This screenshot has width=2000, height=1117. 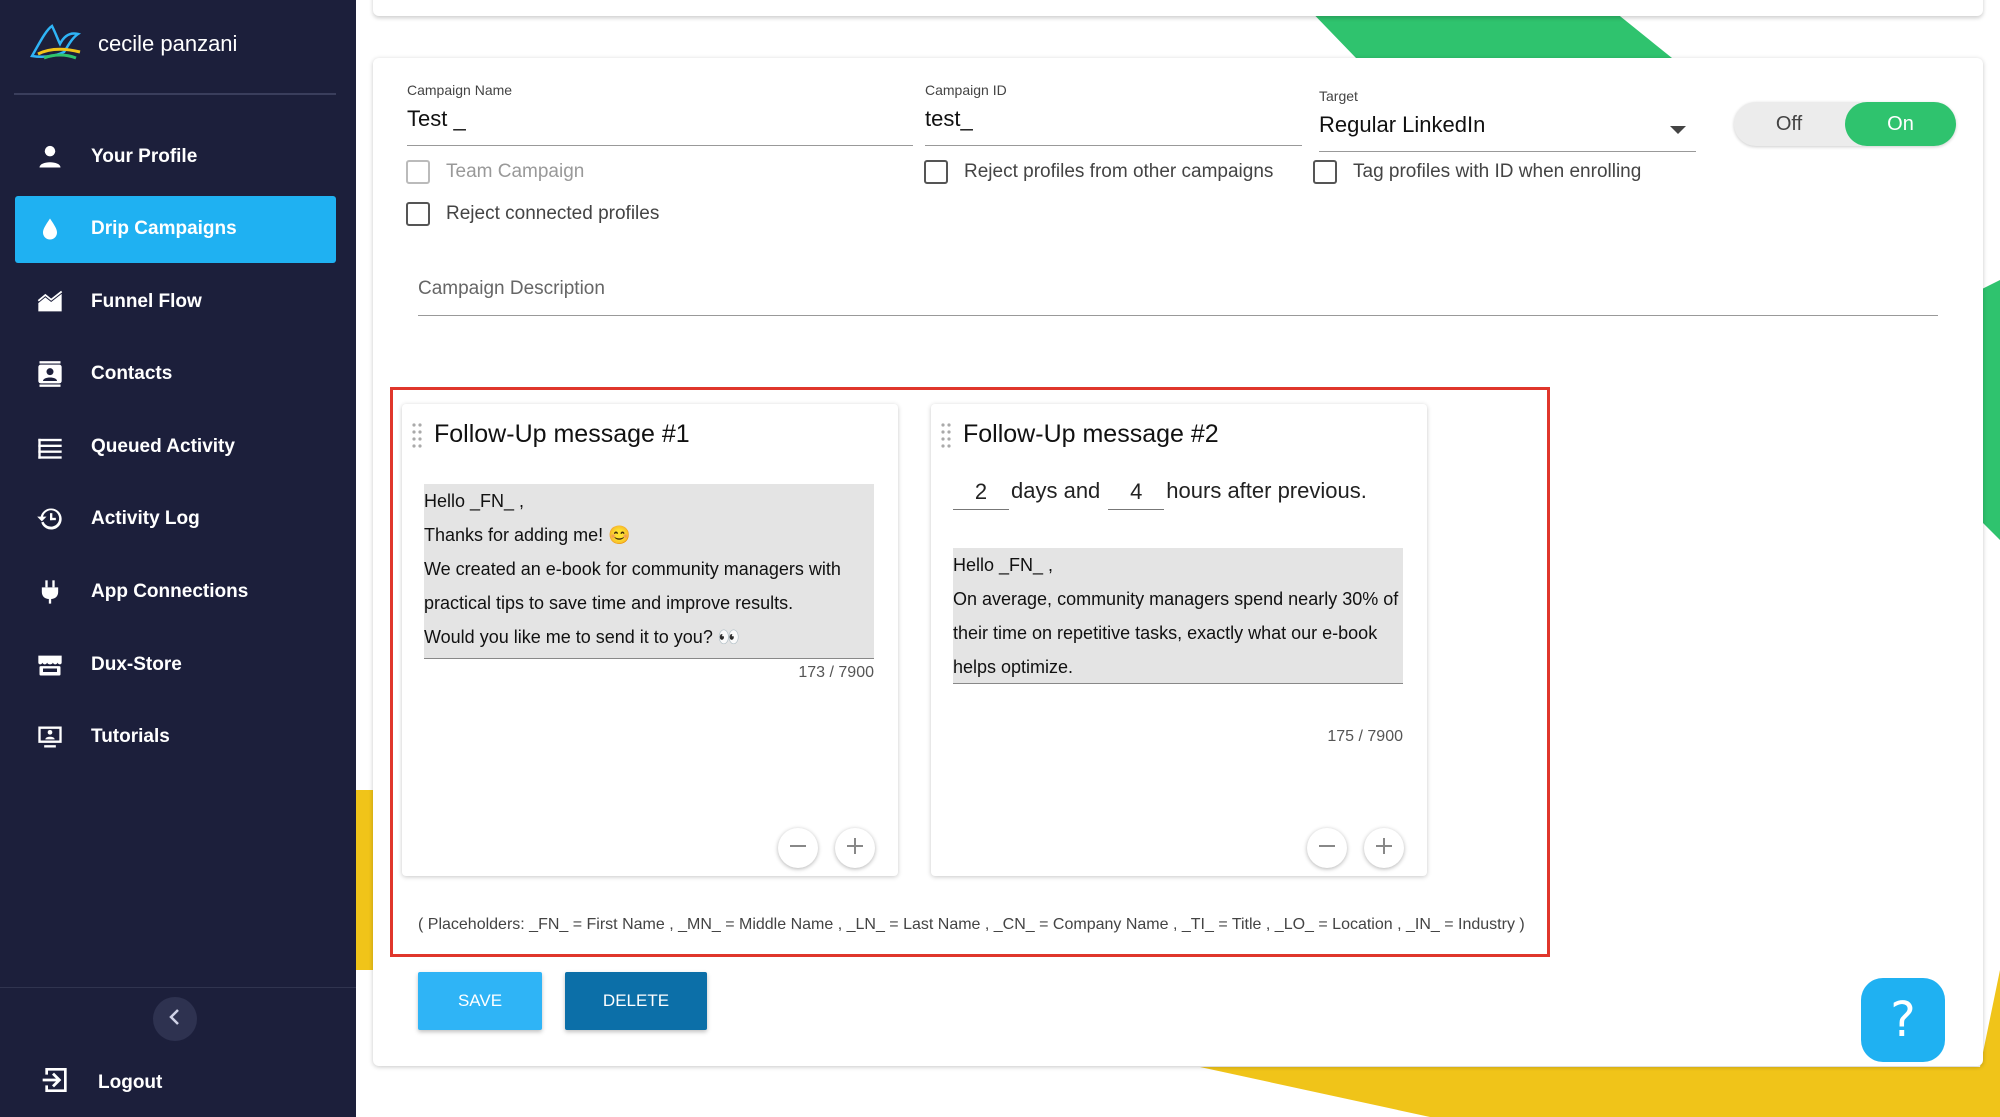 I want to click on delay-settings: 2 days and 4 hours after previous., so click(x=1164, y=494).